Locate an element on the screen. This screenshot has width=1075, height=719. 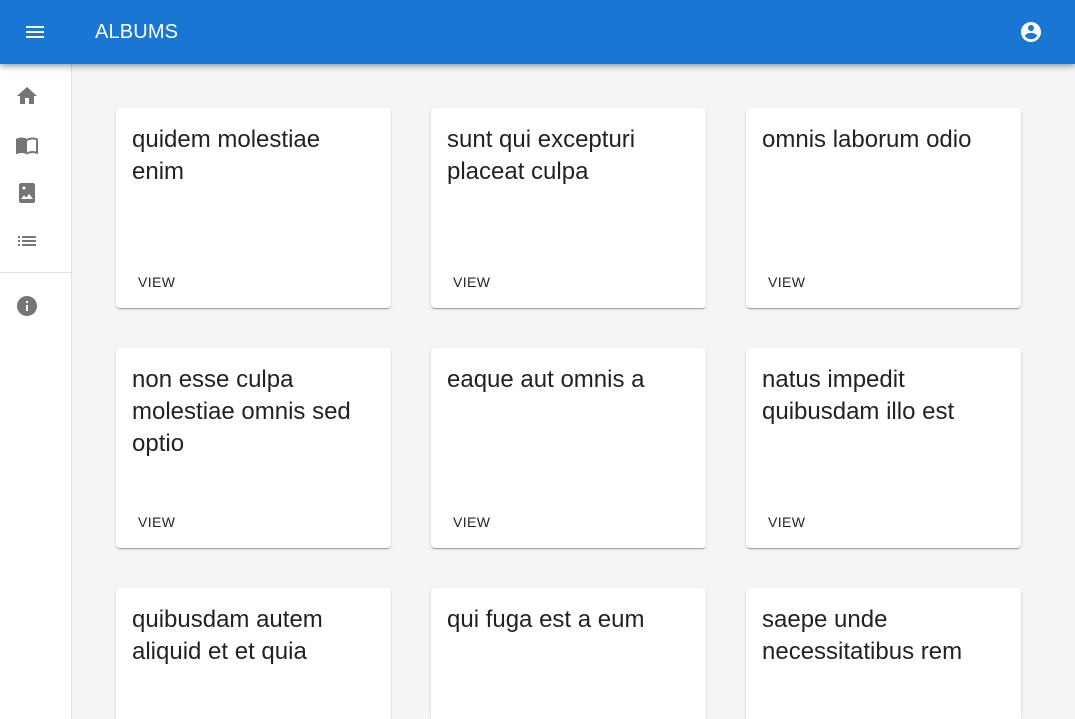
nav-item-photos is located at coordinates (35, 193).